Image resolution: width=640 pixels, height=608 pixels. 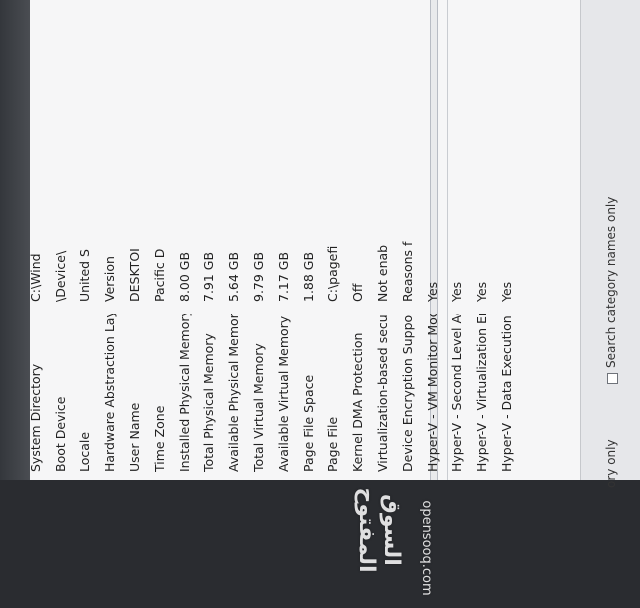 I want to click on summary-item-value: C:\pagefi, so click(x=333, y=273).